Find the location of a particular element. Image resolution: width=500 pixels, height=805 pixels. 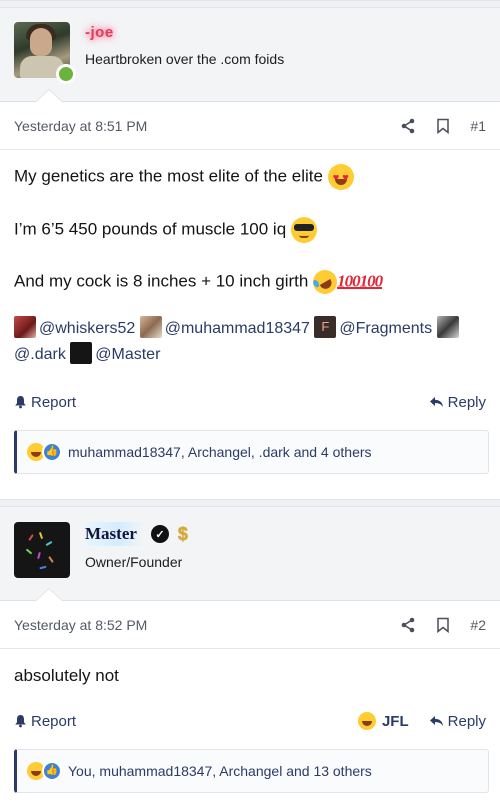

jfl-reaction-button: JFL is located at coordinates (383, 721).